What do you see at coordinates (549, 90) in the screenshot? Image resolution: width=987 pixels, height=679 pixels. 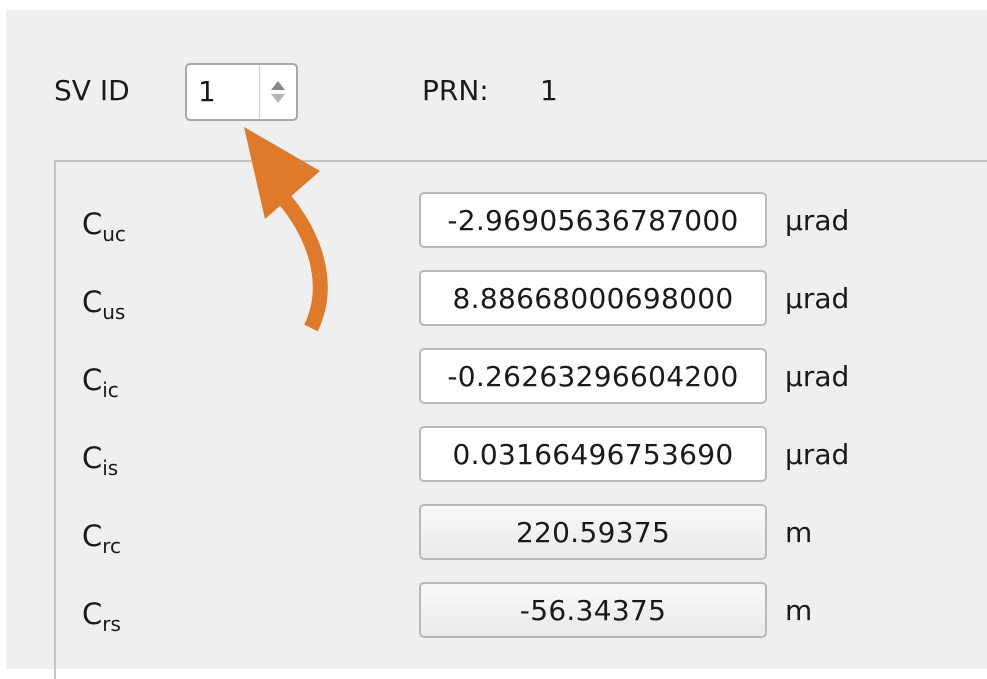 I see `prn-value: 1` at bounding box center [549, 90].